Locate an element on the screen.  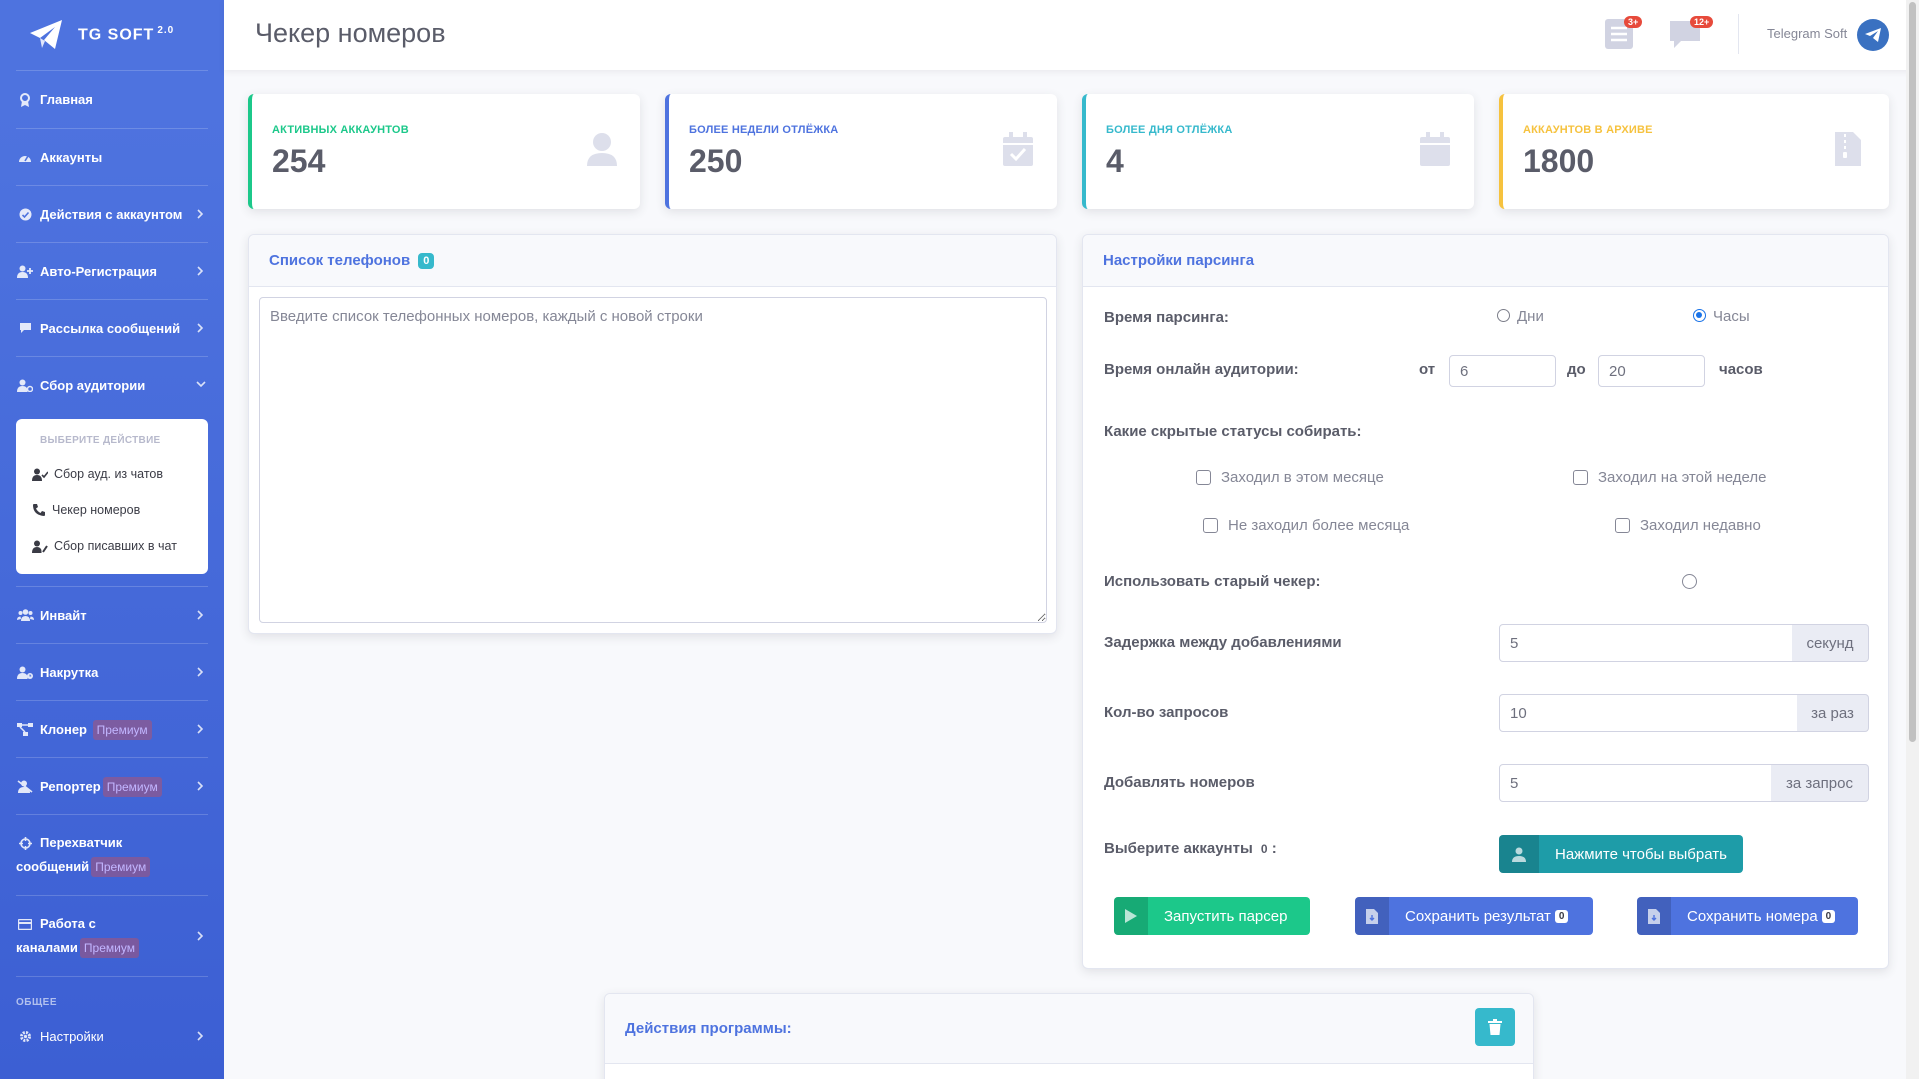
user-name: Telegram Soft is located at coordinates (1807, 33).